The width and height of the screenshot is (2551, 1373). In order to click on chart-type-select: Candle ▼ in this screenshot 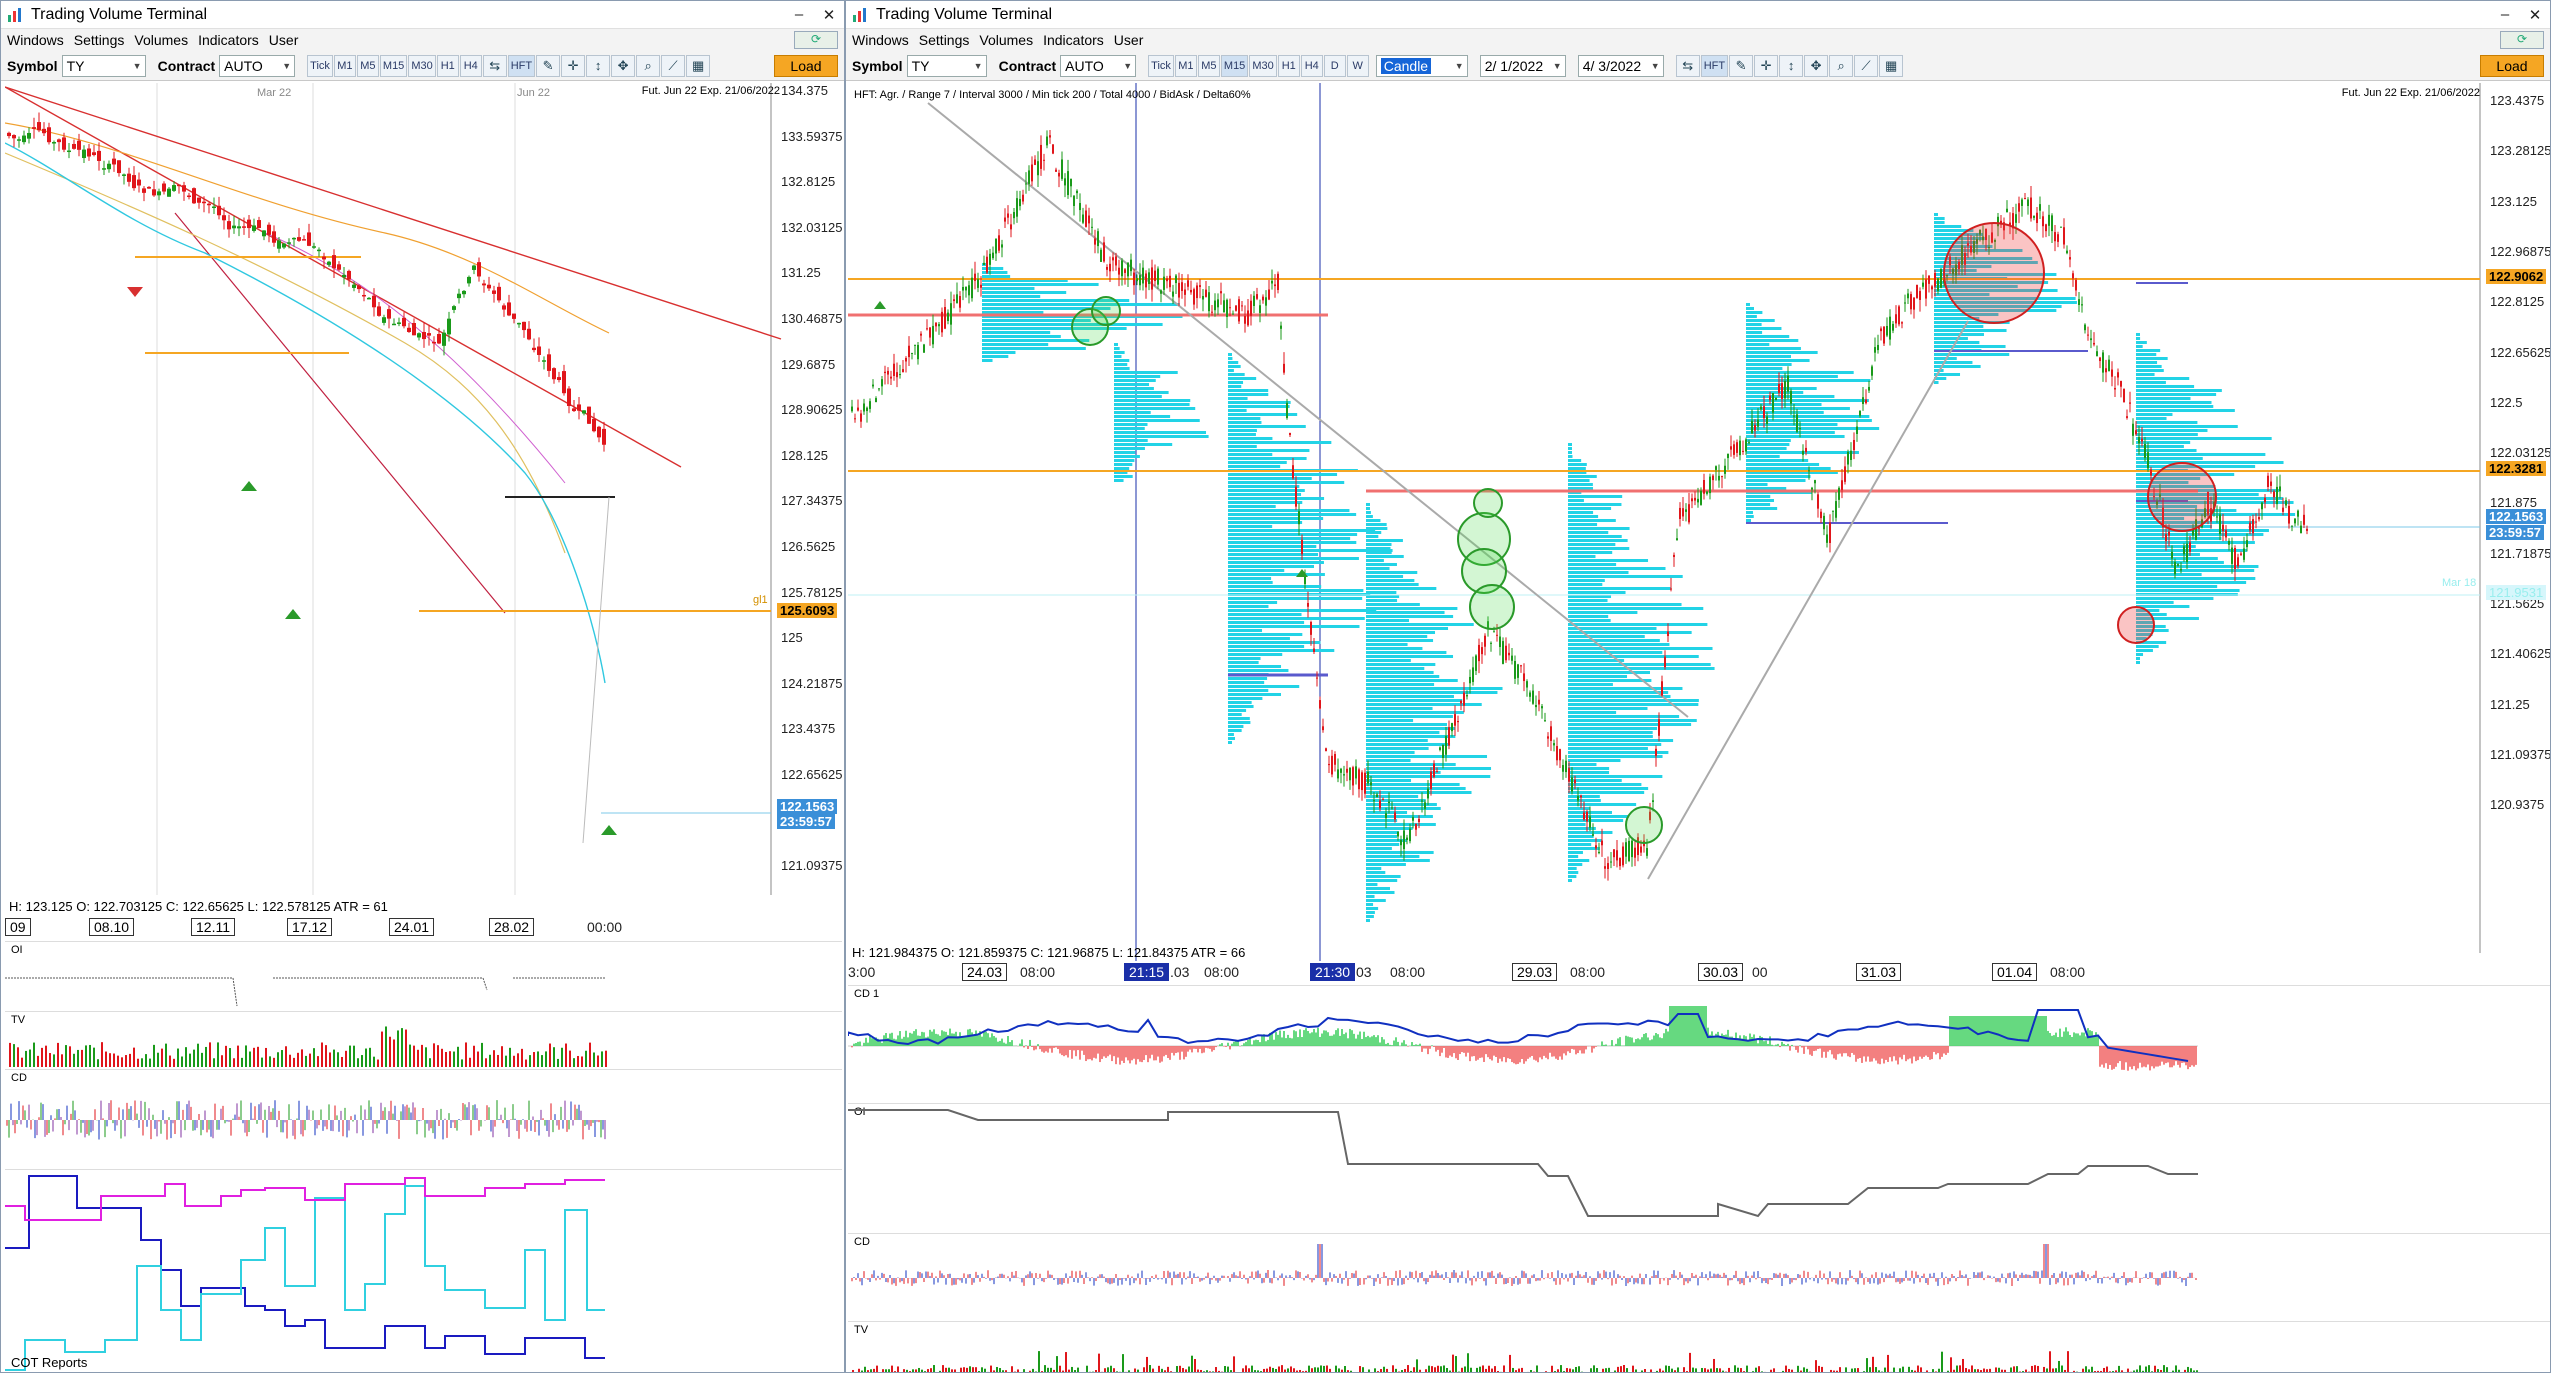, I will do `click(1421, 65)`.